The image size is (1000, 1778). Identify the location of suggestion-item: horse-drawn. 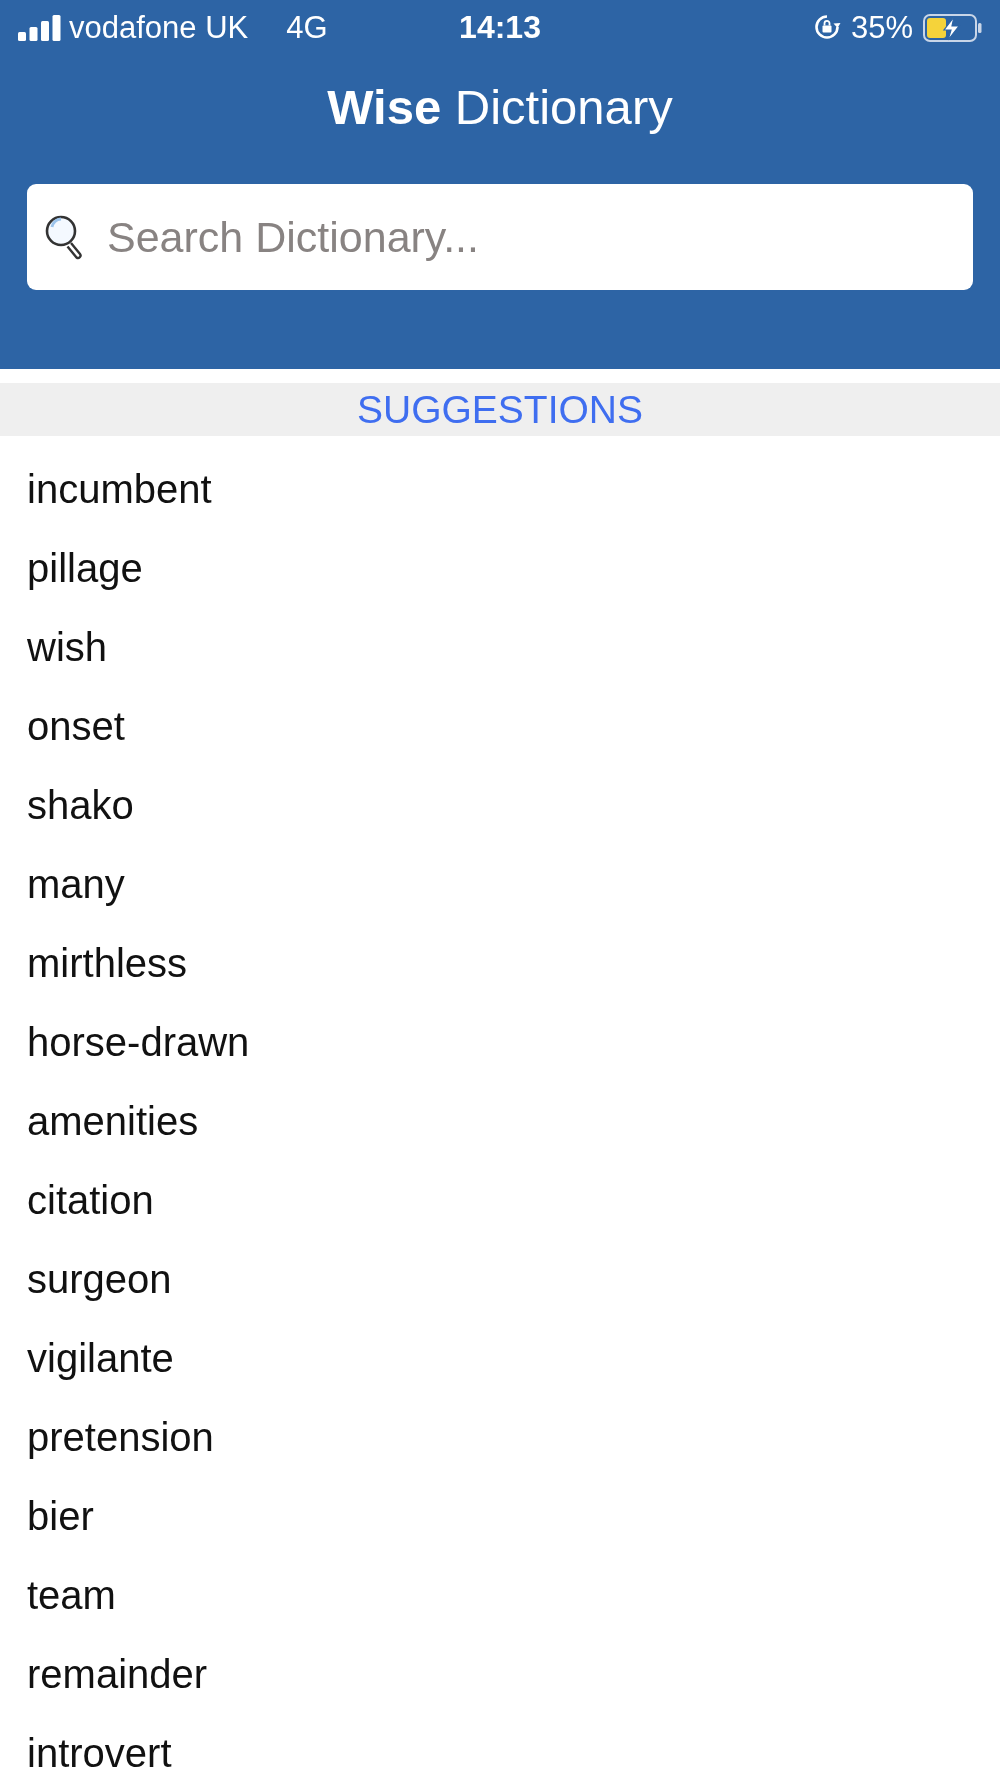
(138, 1041).